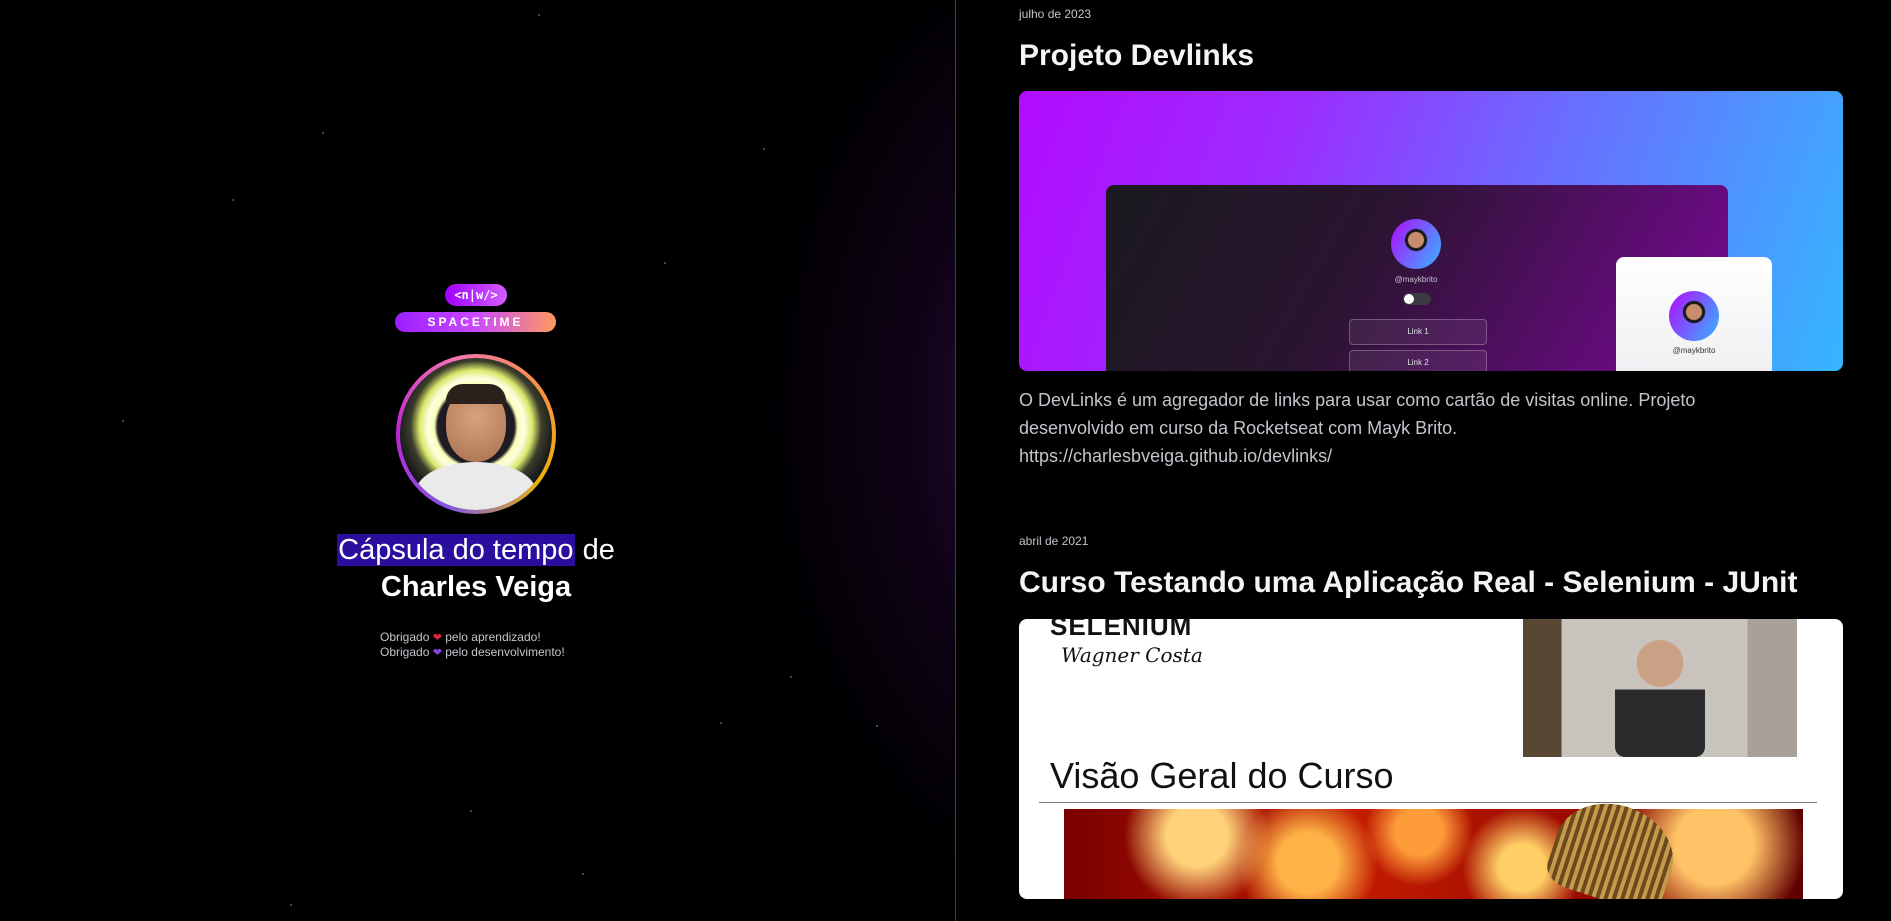 This screenshot has width=1891, height=921. Describe the element at coordinates (476, 587) in the screenshot. I see `profile-name: Charles Veiga` at that location.